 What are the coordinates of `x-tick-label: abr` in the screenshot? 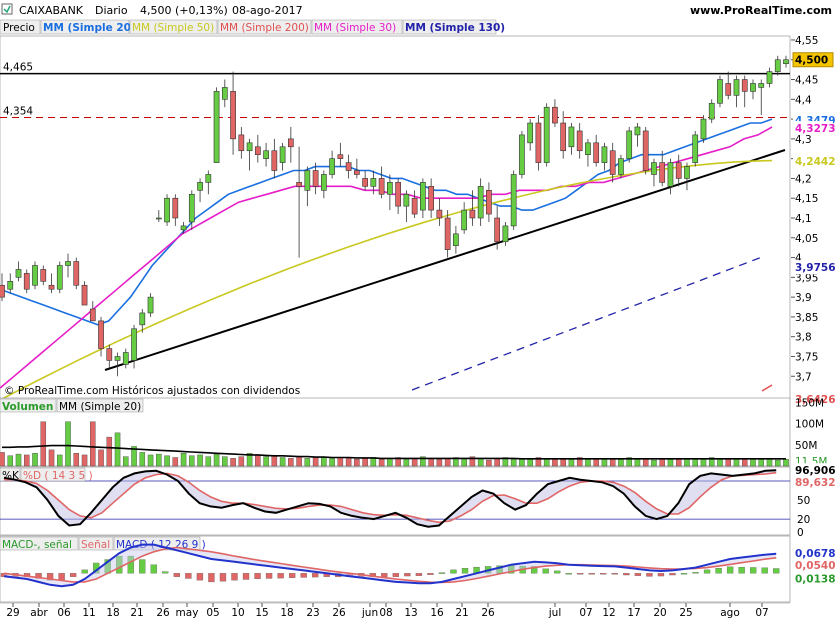 It's located at (39, 613).